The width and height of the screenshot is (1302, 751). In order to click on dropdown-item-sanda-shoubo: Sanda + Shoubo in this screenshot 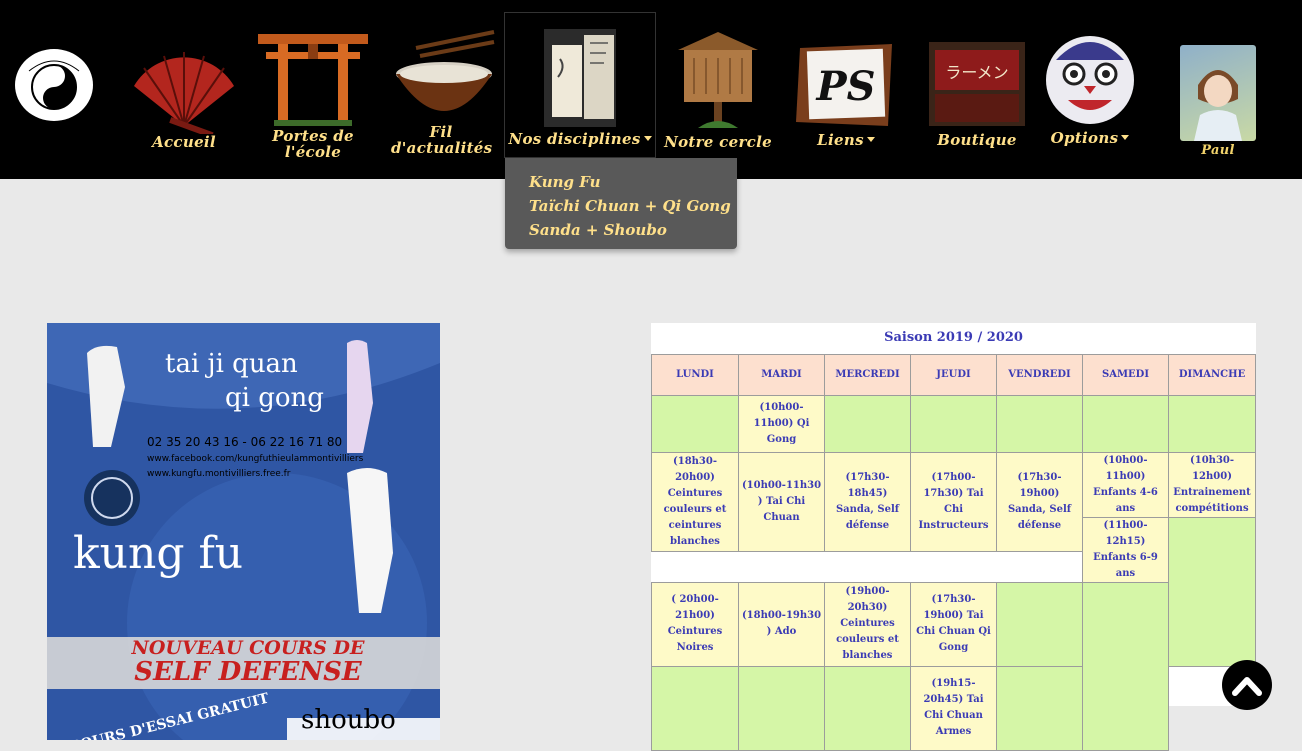, I will do `click(633, 230)`.